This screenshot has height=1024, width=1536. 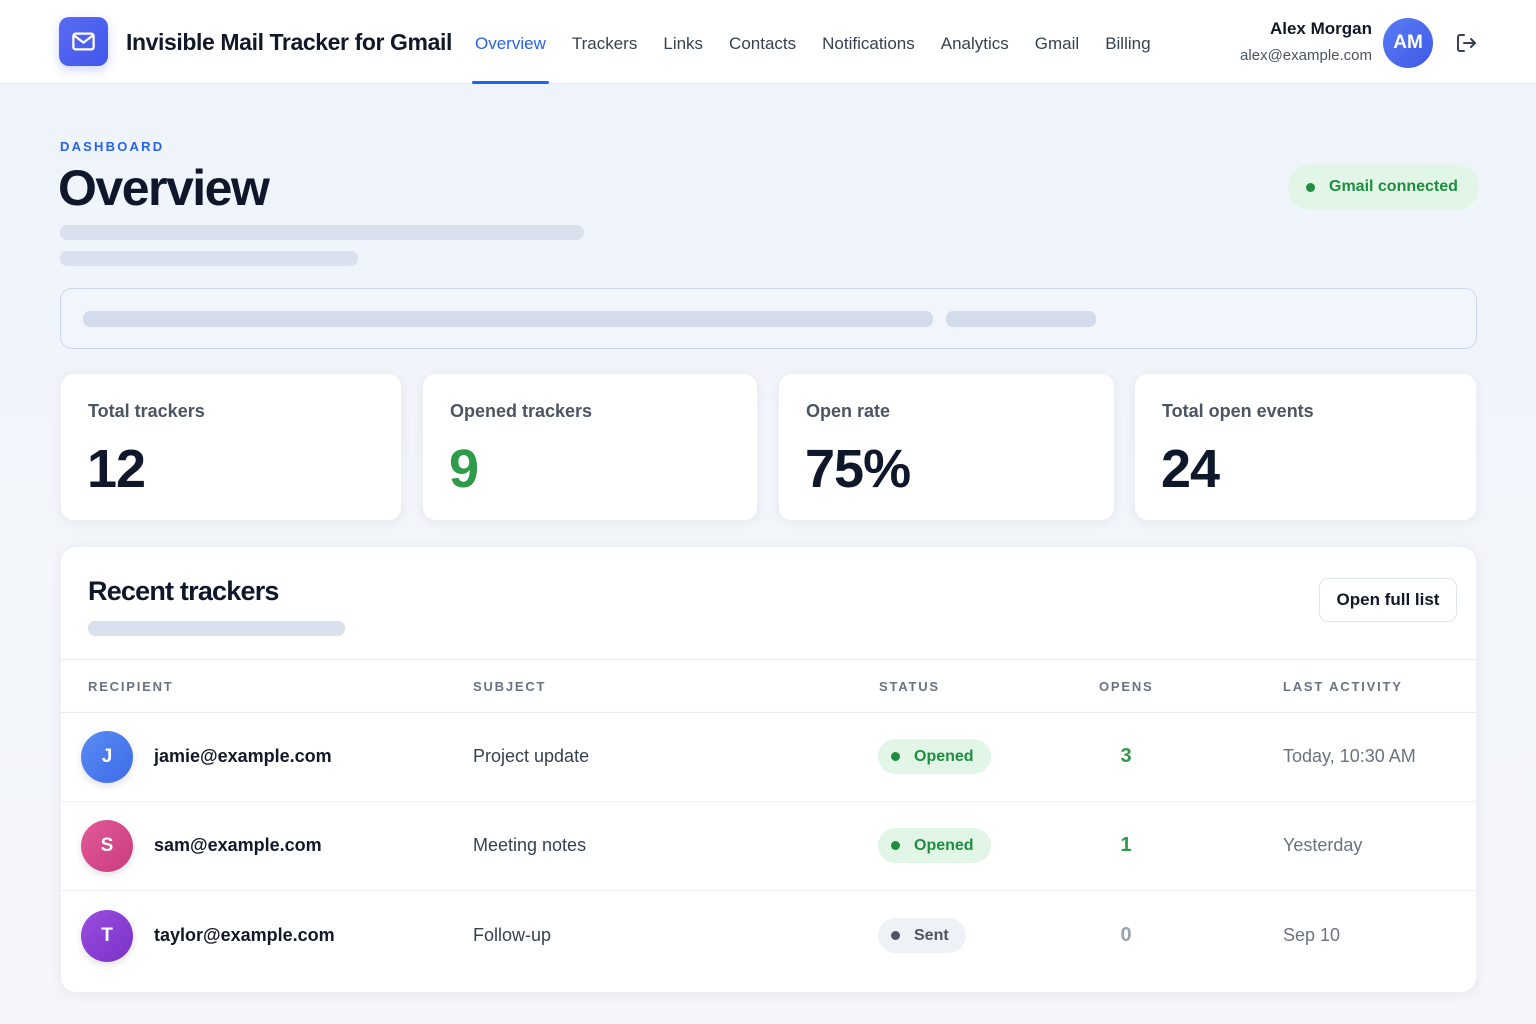 What do you see at coordinates (1343, 686) in the screenshot?
I see `column-header-last-activity: LAST ACTIVITY` at bounding box center [1343, 686].